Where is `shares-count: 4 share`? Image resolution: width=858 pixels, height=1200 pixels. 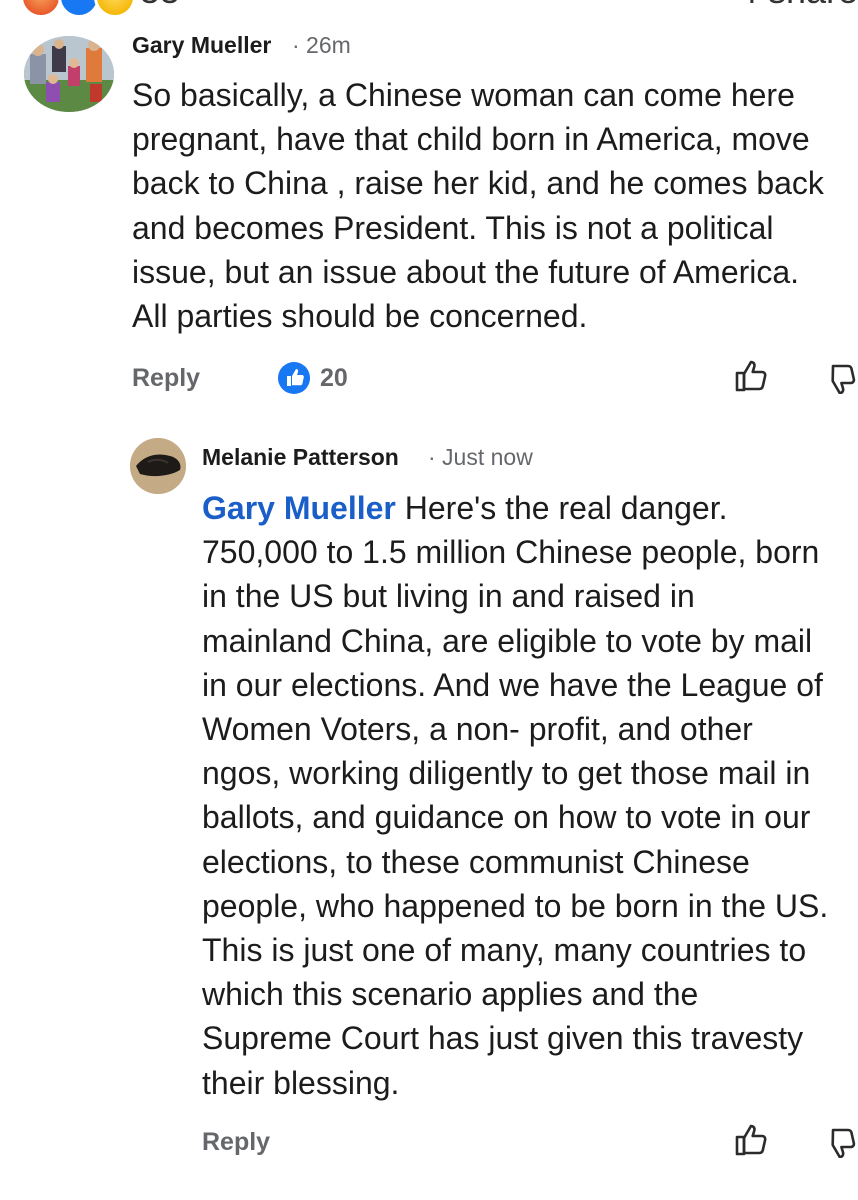
shares-count: 4 share is located at coordinates (798, 6).